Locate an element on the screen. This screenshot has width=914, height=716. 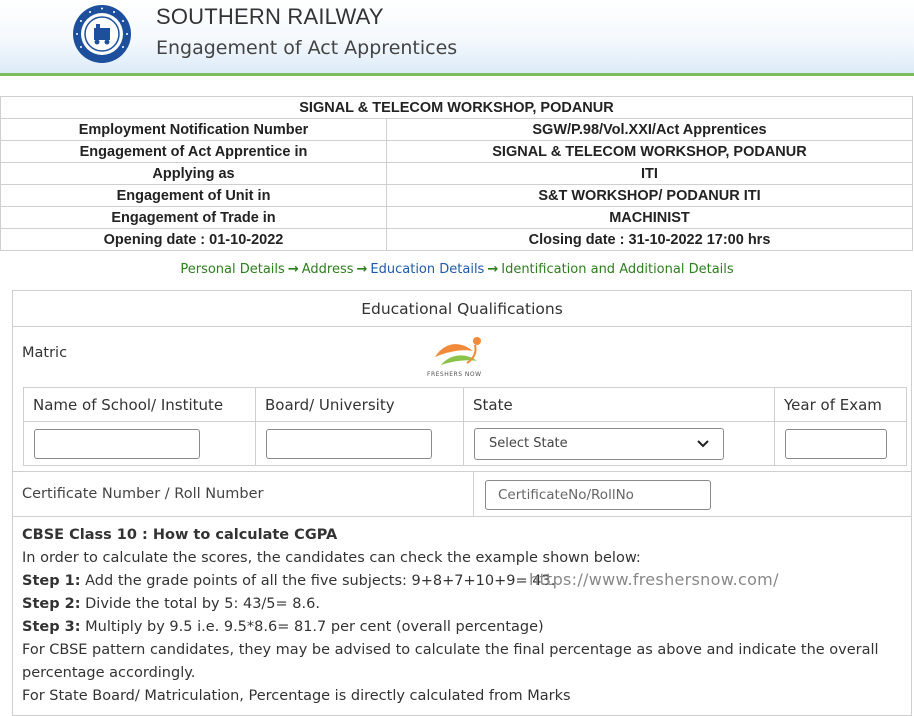
info-value: ITI is located at coordinates (649, 173).